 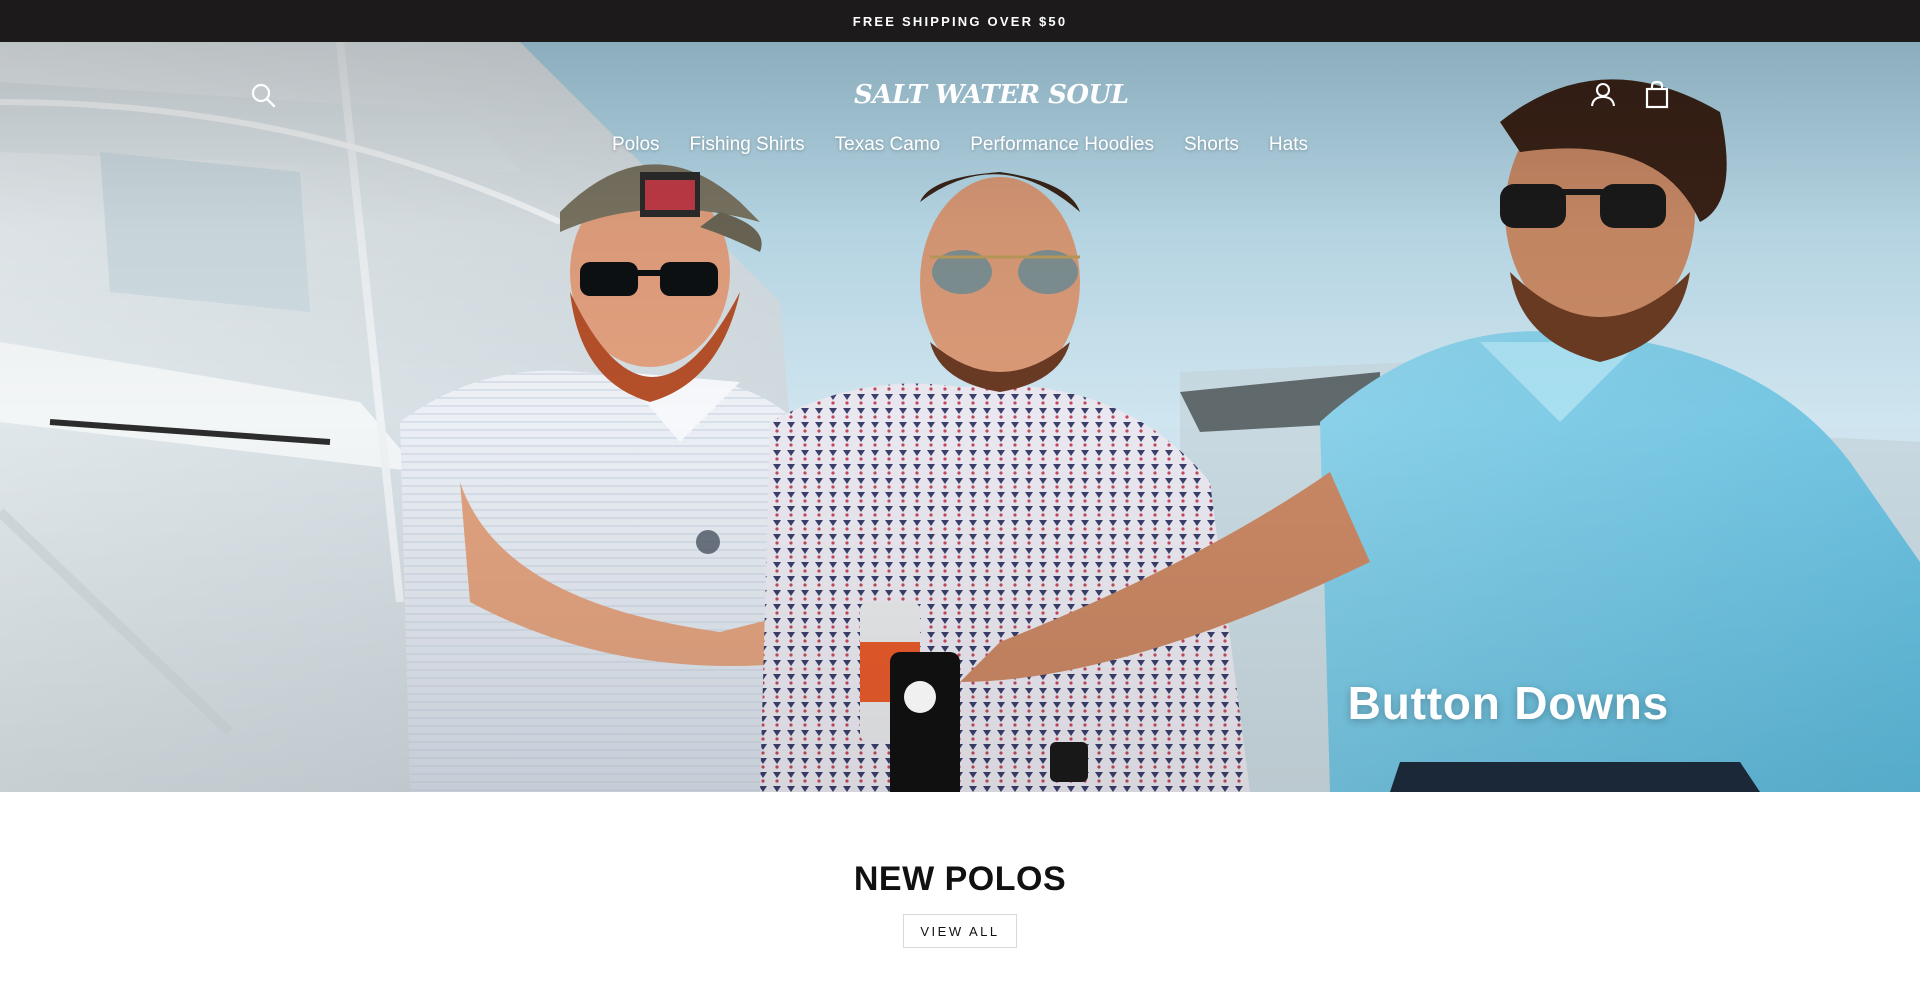 What do you see at coordinates (888, 145) in the screenshot?
I see `nav-item-texas-camo: Texas Camo` at bounding box center [888, 145].